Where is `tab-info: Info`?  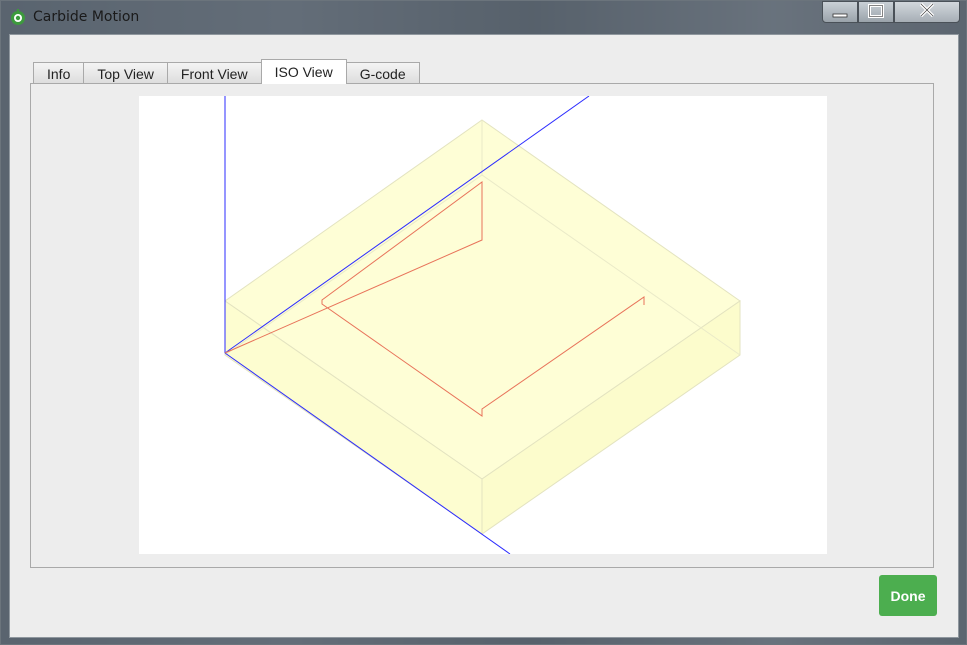 tab-info: Info is located at coordinates (59, 73).